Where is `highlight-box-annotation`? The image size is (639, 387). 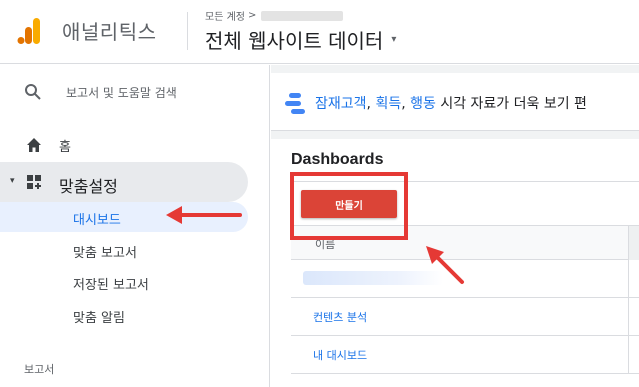 highlight-box-annotation is located at coordinates (349, 206).